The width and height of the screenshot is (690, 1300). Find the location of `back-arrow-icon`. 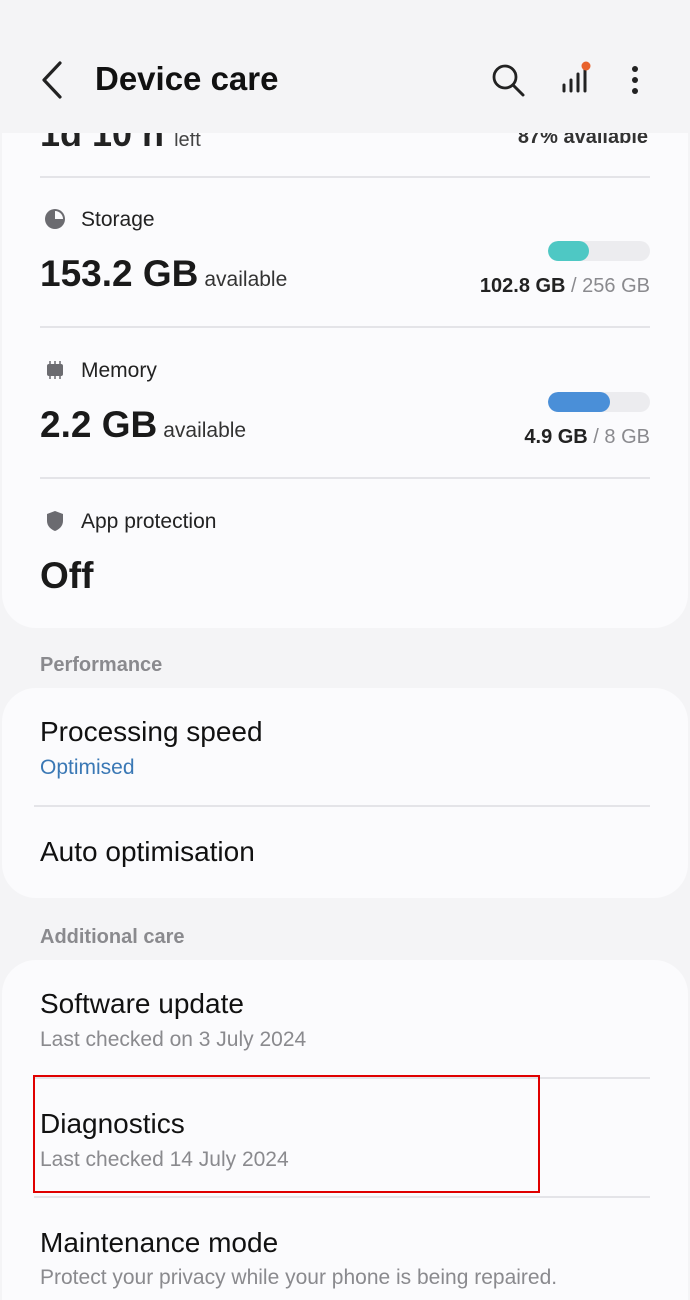

back-arrow-icon is located at coordinates (54, 80).